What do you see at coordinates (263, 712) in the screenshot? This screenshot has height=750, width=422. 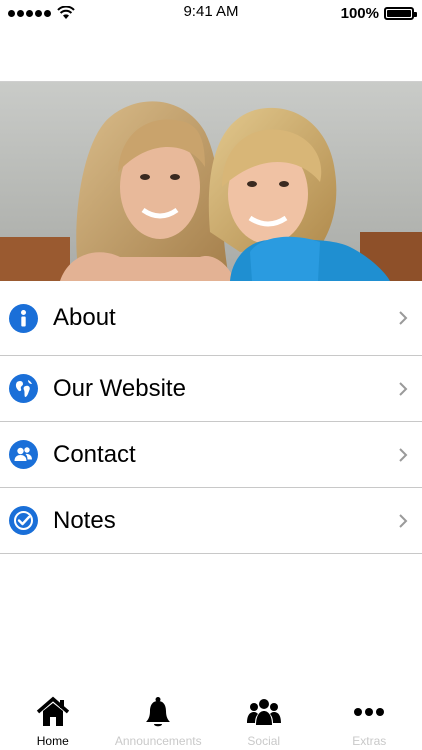 I see `group-icon` at bounding box center [263, 712].